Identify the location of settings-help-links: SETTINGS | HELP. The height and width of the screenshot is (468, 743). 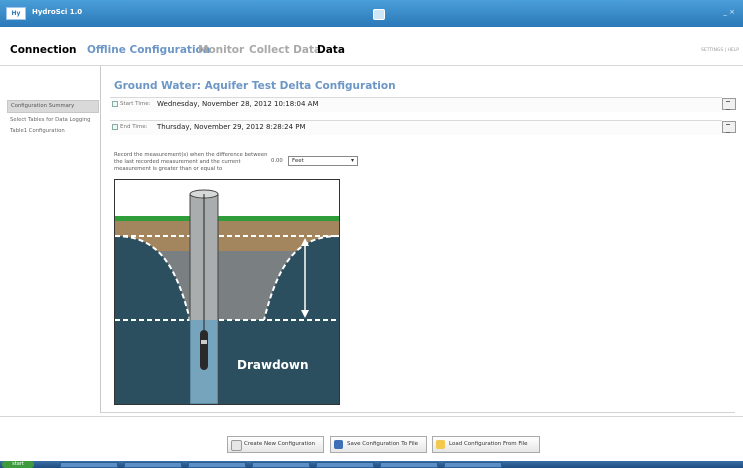
(720, 50).